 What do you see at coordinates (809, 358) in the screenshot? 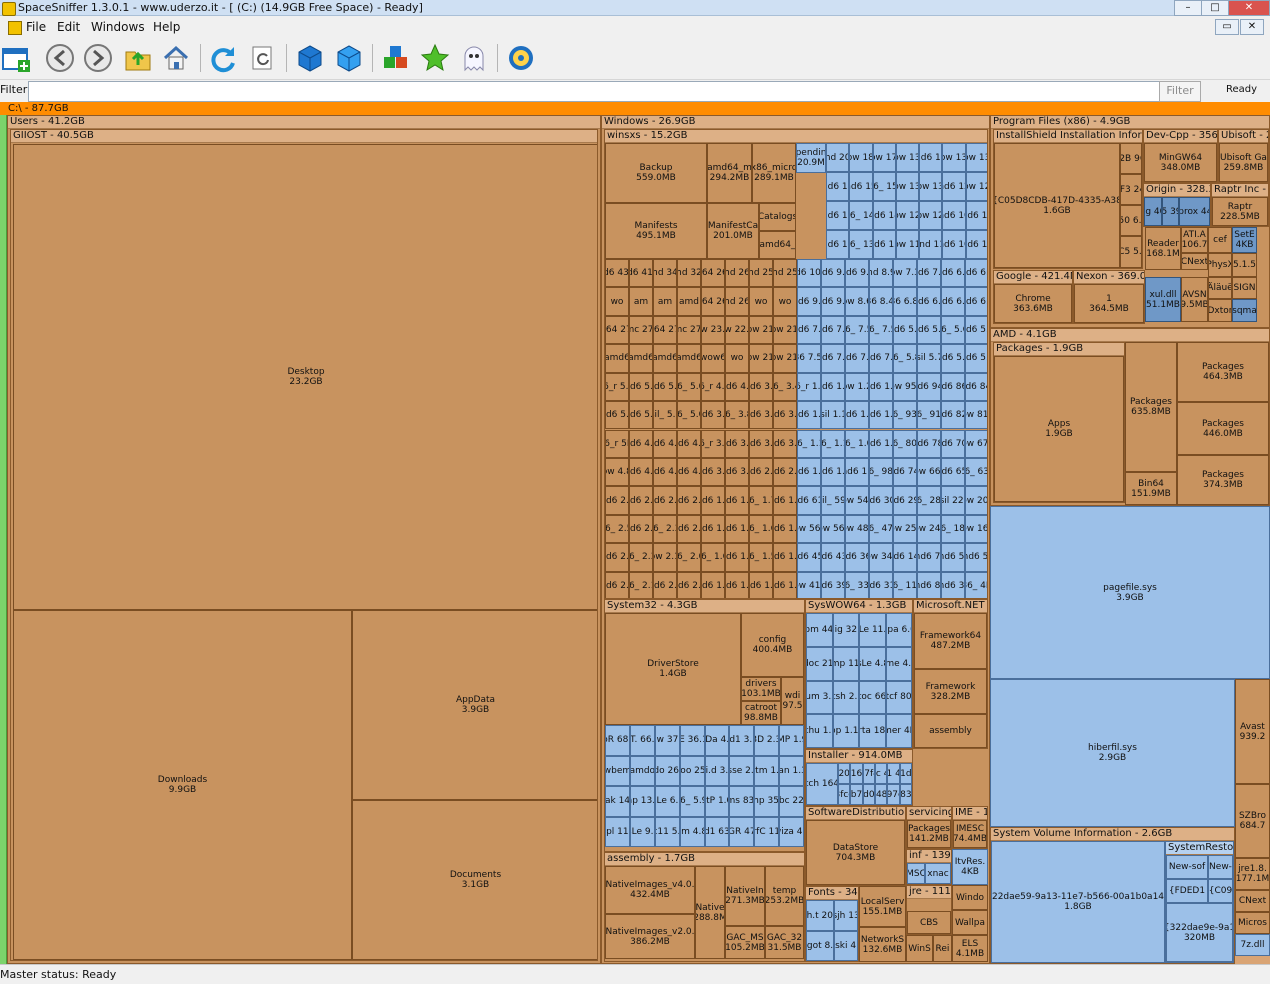
I see `treemap-item: x86 7.5M` at bounding box center [809, 358].